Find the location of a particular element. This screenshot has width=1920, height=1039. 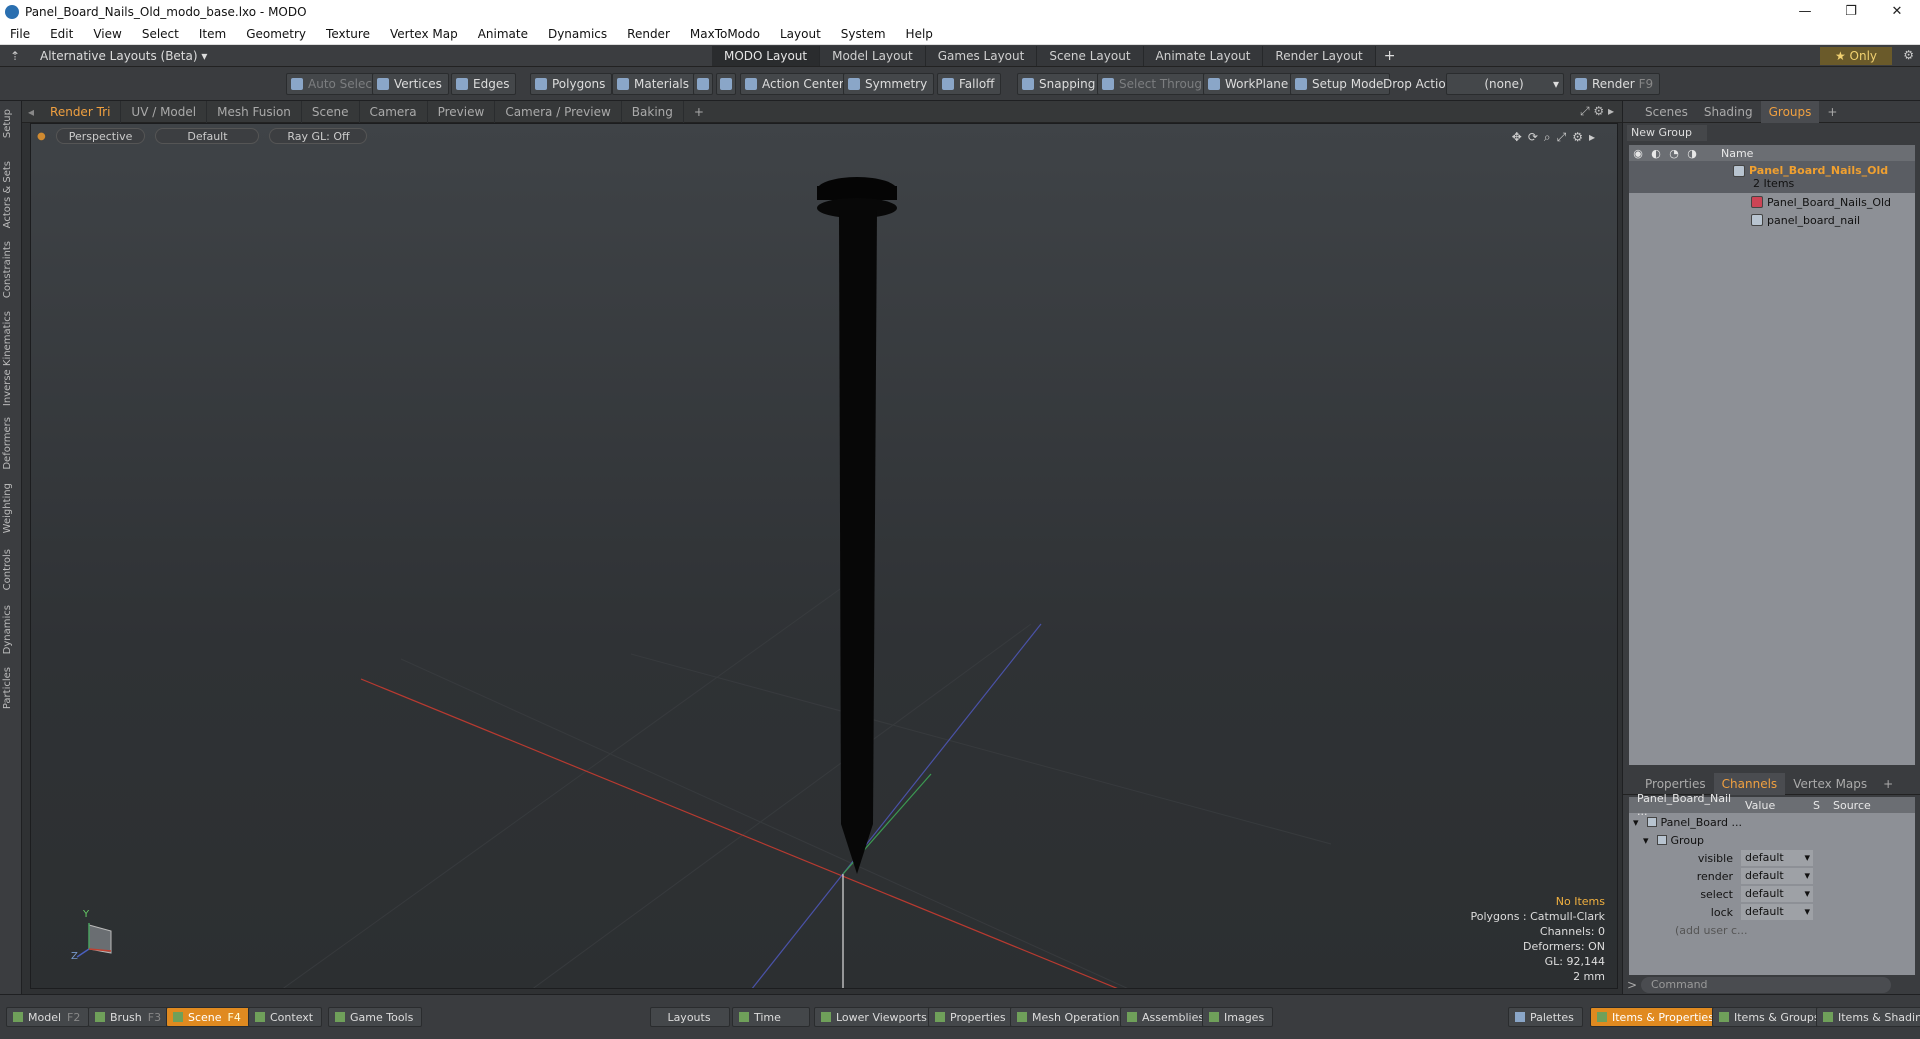

group-row: Panel_Board_Nails_Old 2 Items is located at coordinates (1772, 177).